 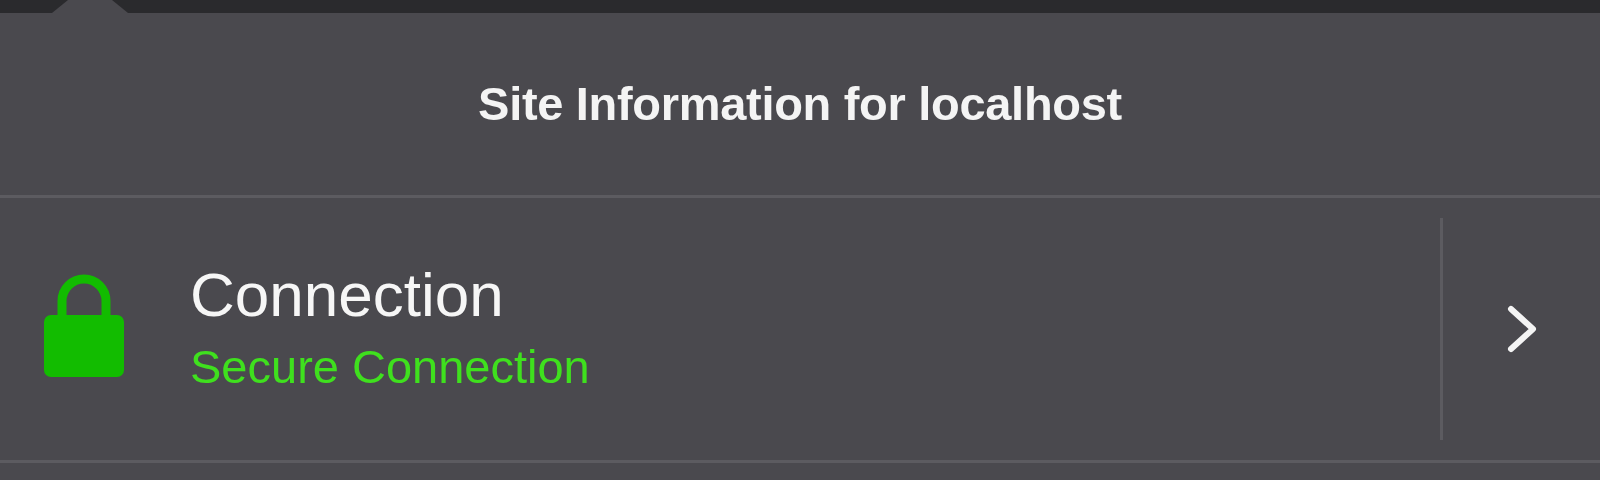 I want to click on connection-status: Secure Connection, so click(x=390, y=366).